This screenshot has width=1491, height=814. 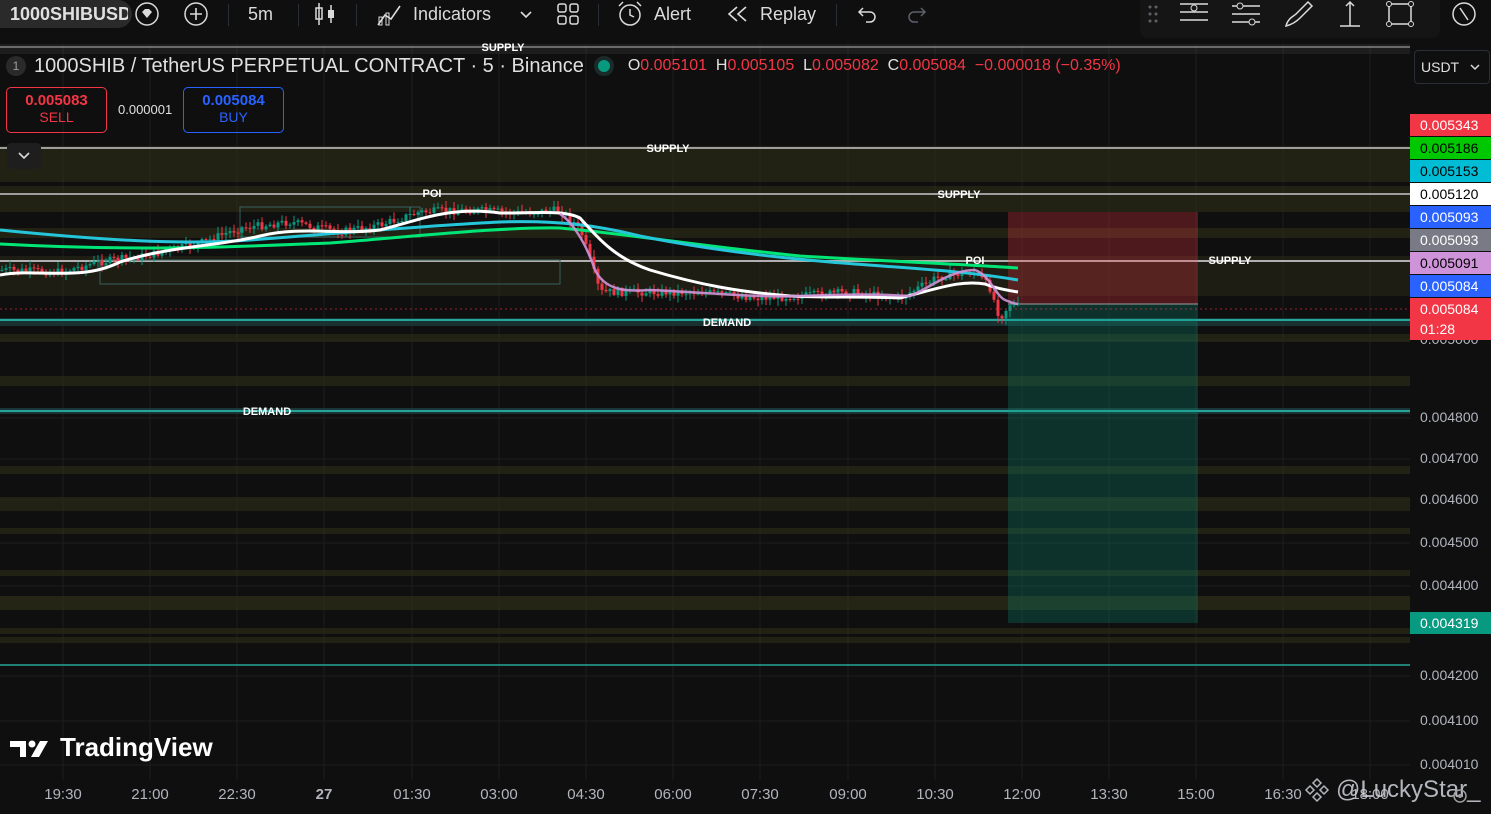 I want to click on price-label: 0.005091, so click(x=1450, y=263).